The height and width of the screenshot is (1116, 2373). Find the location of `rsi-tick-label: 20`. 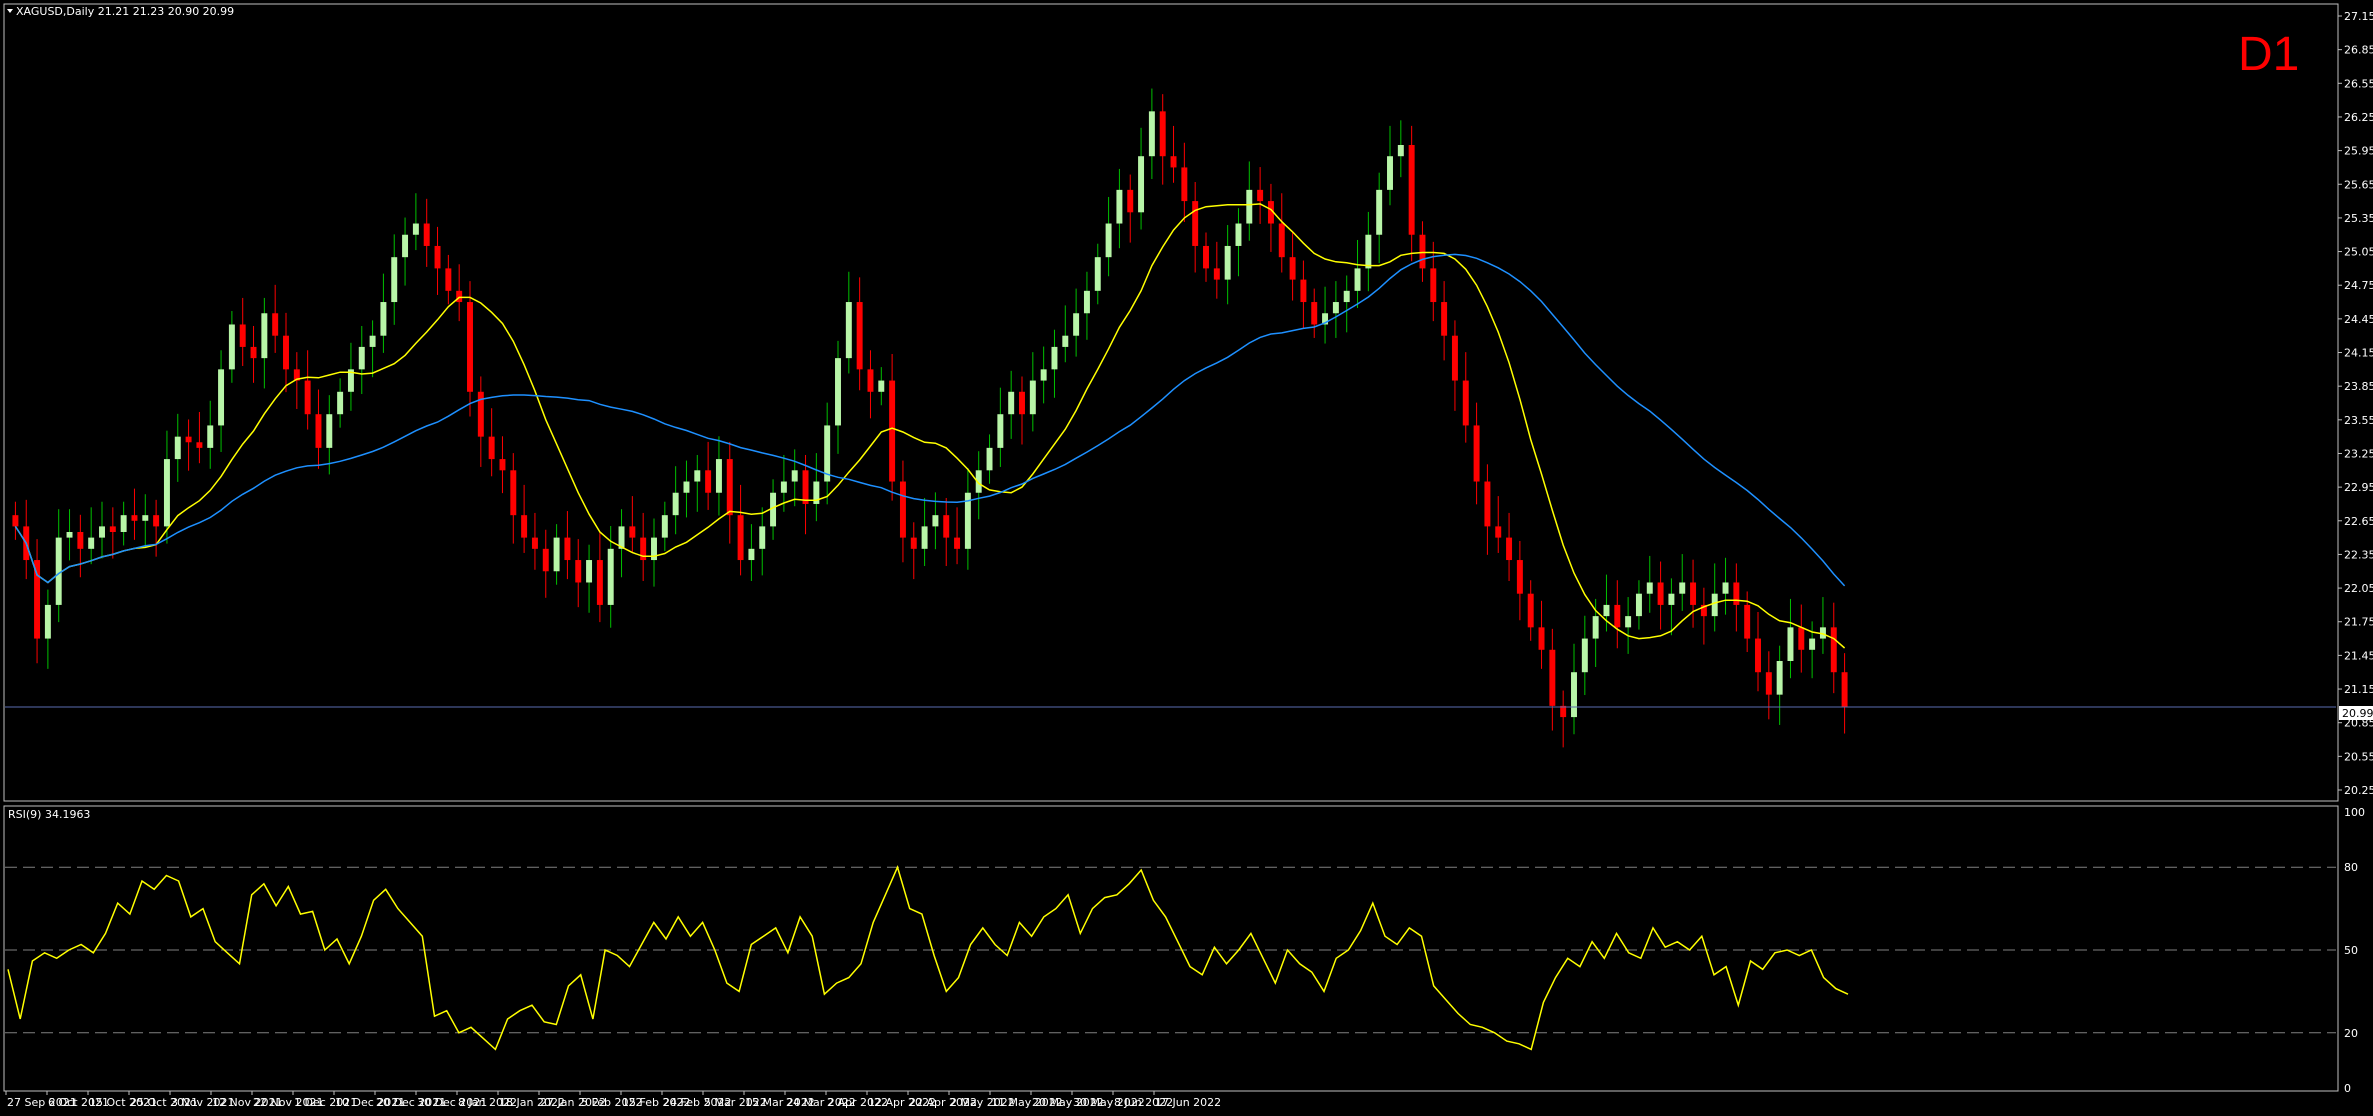

rsi-tick-label: 20 is located at coordinates (2351, 1033).